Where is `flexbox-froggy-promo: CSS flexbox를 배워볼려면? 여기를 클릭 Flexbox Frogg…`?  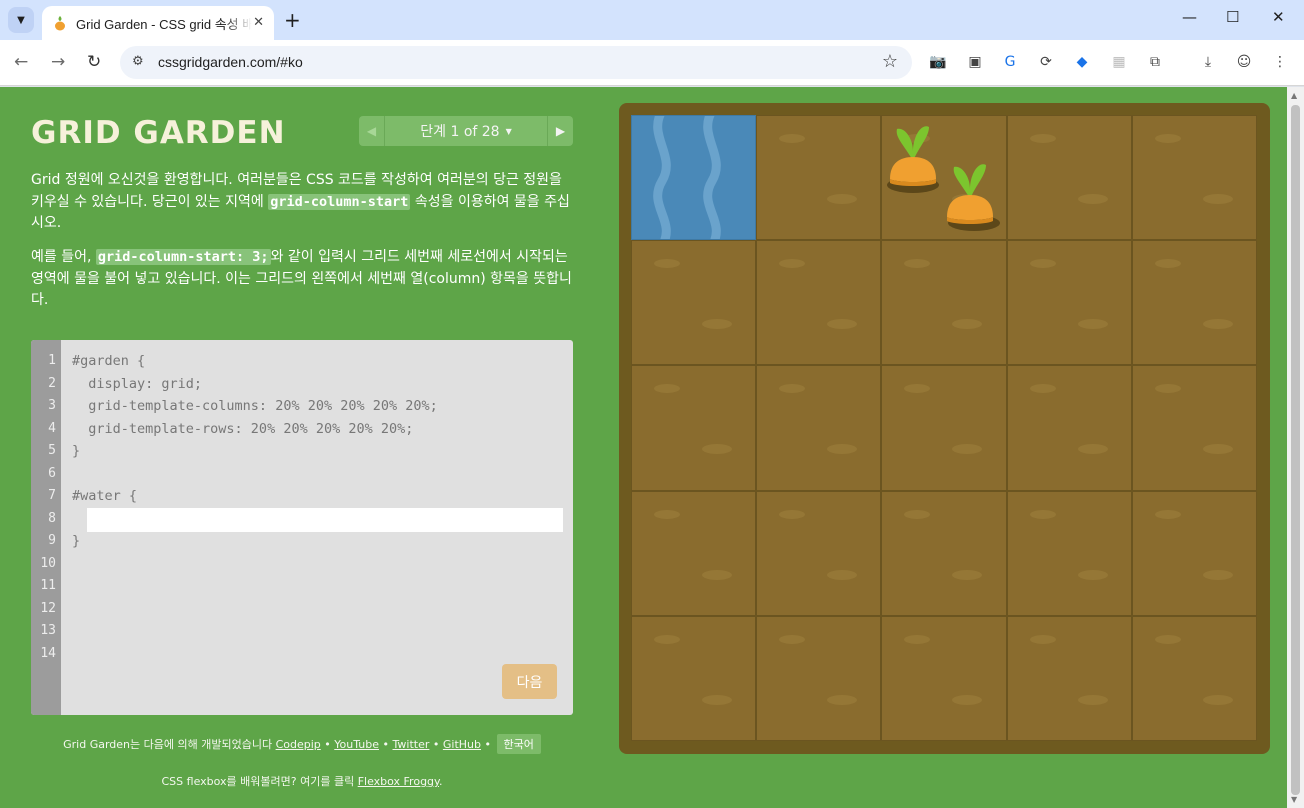 flexbox-froggy-promo: CSS flexbox를 배워볼려면? 여기를 클릭 Flexbox Frogg… is located at coordinates (302, 781).